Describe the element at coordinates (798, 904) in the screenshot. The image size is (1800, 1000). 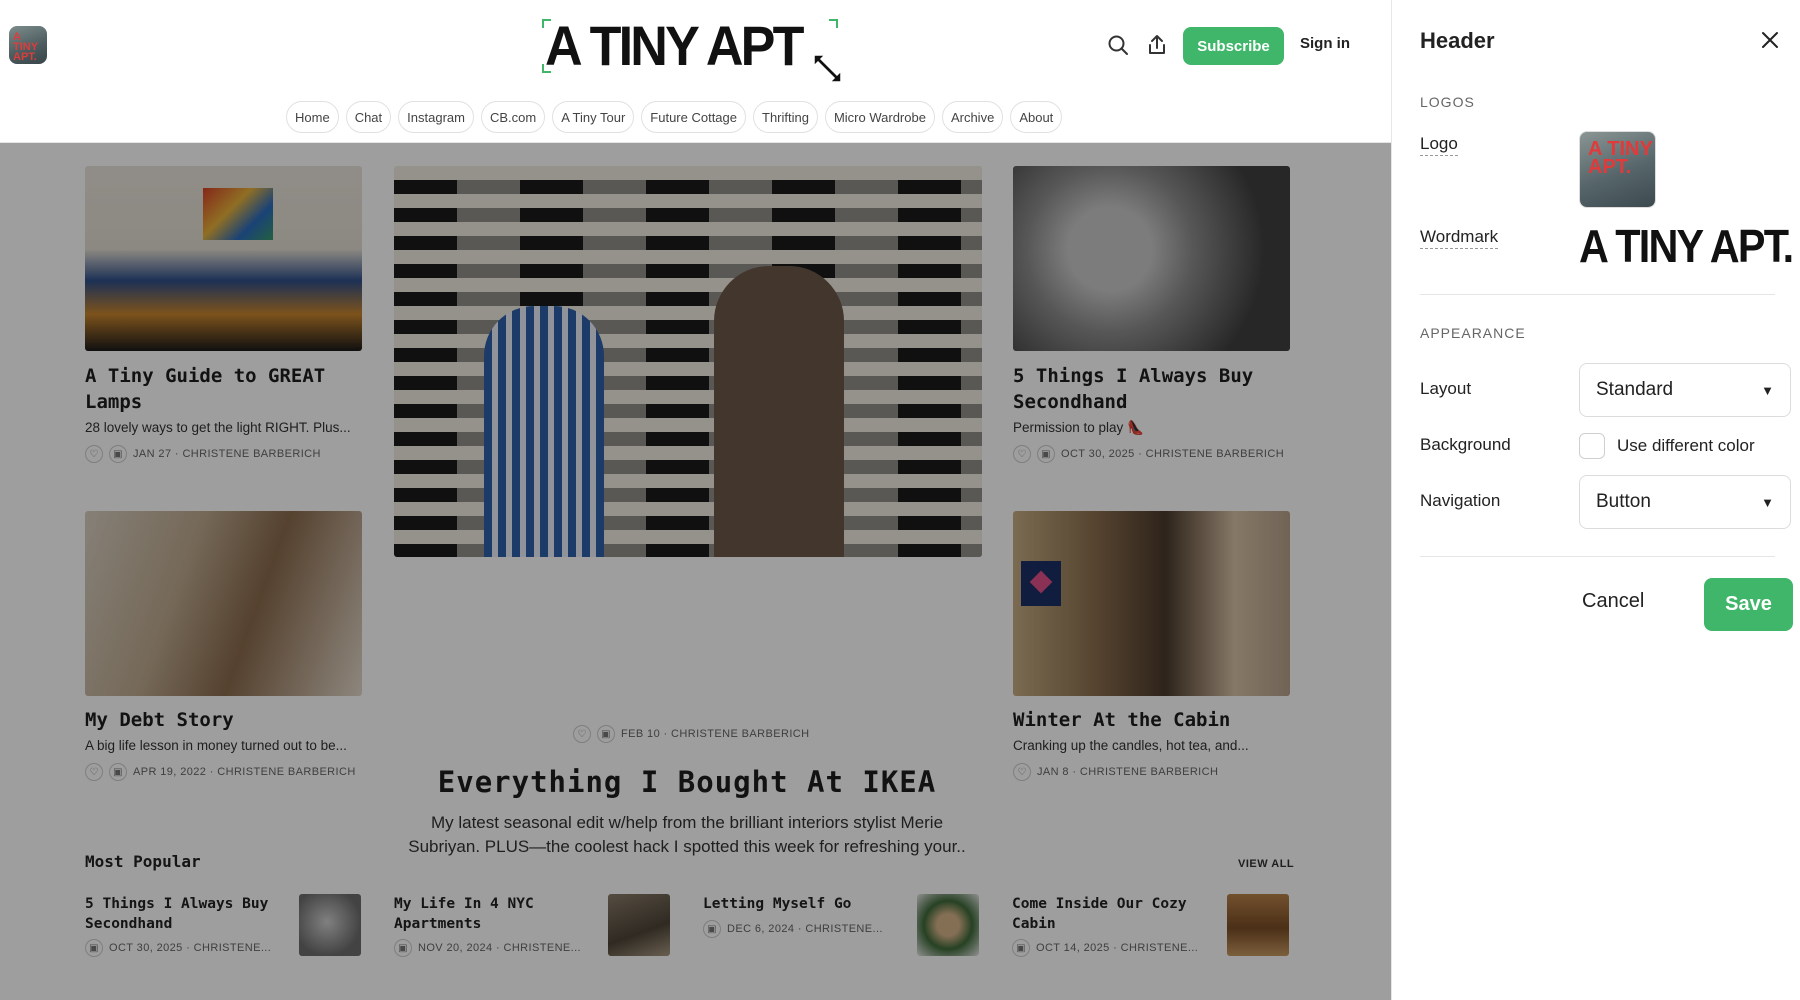
I see `popular-item-title: Letting Myself Go` at that location.